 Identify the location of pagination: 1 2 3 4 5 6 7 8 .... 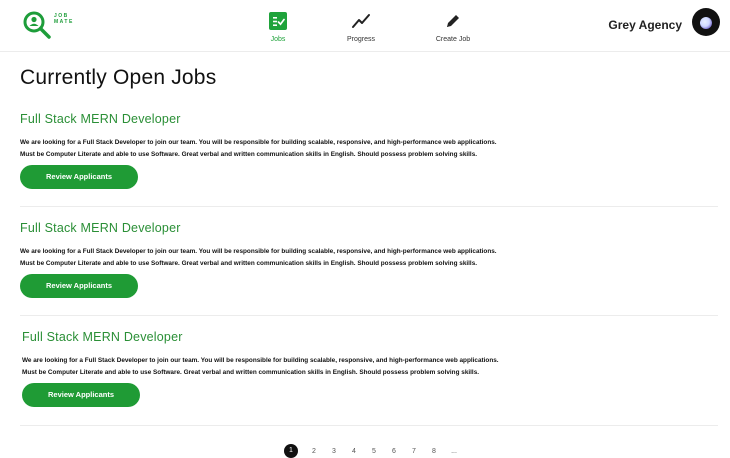
(374, 451).